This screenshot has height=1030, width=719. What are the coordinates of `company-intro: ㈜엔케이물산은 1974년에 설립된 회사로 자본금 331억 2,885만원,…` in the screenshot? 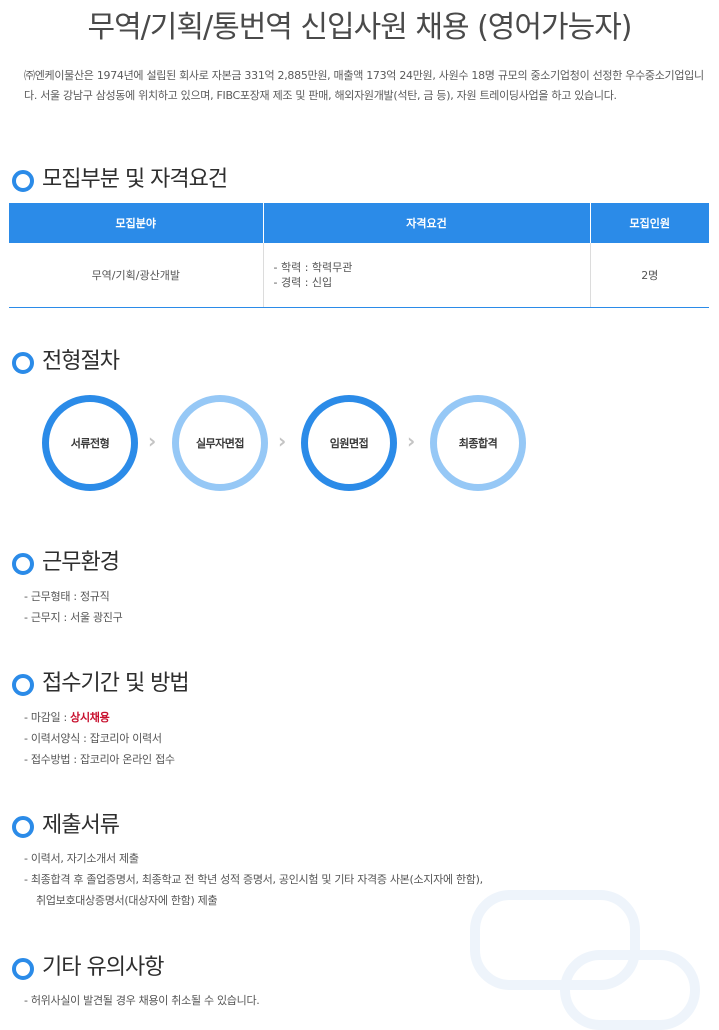 It's located at (364, 85).